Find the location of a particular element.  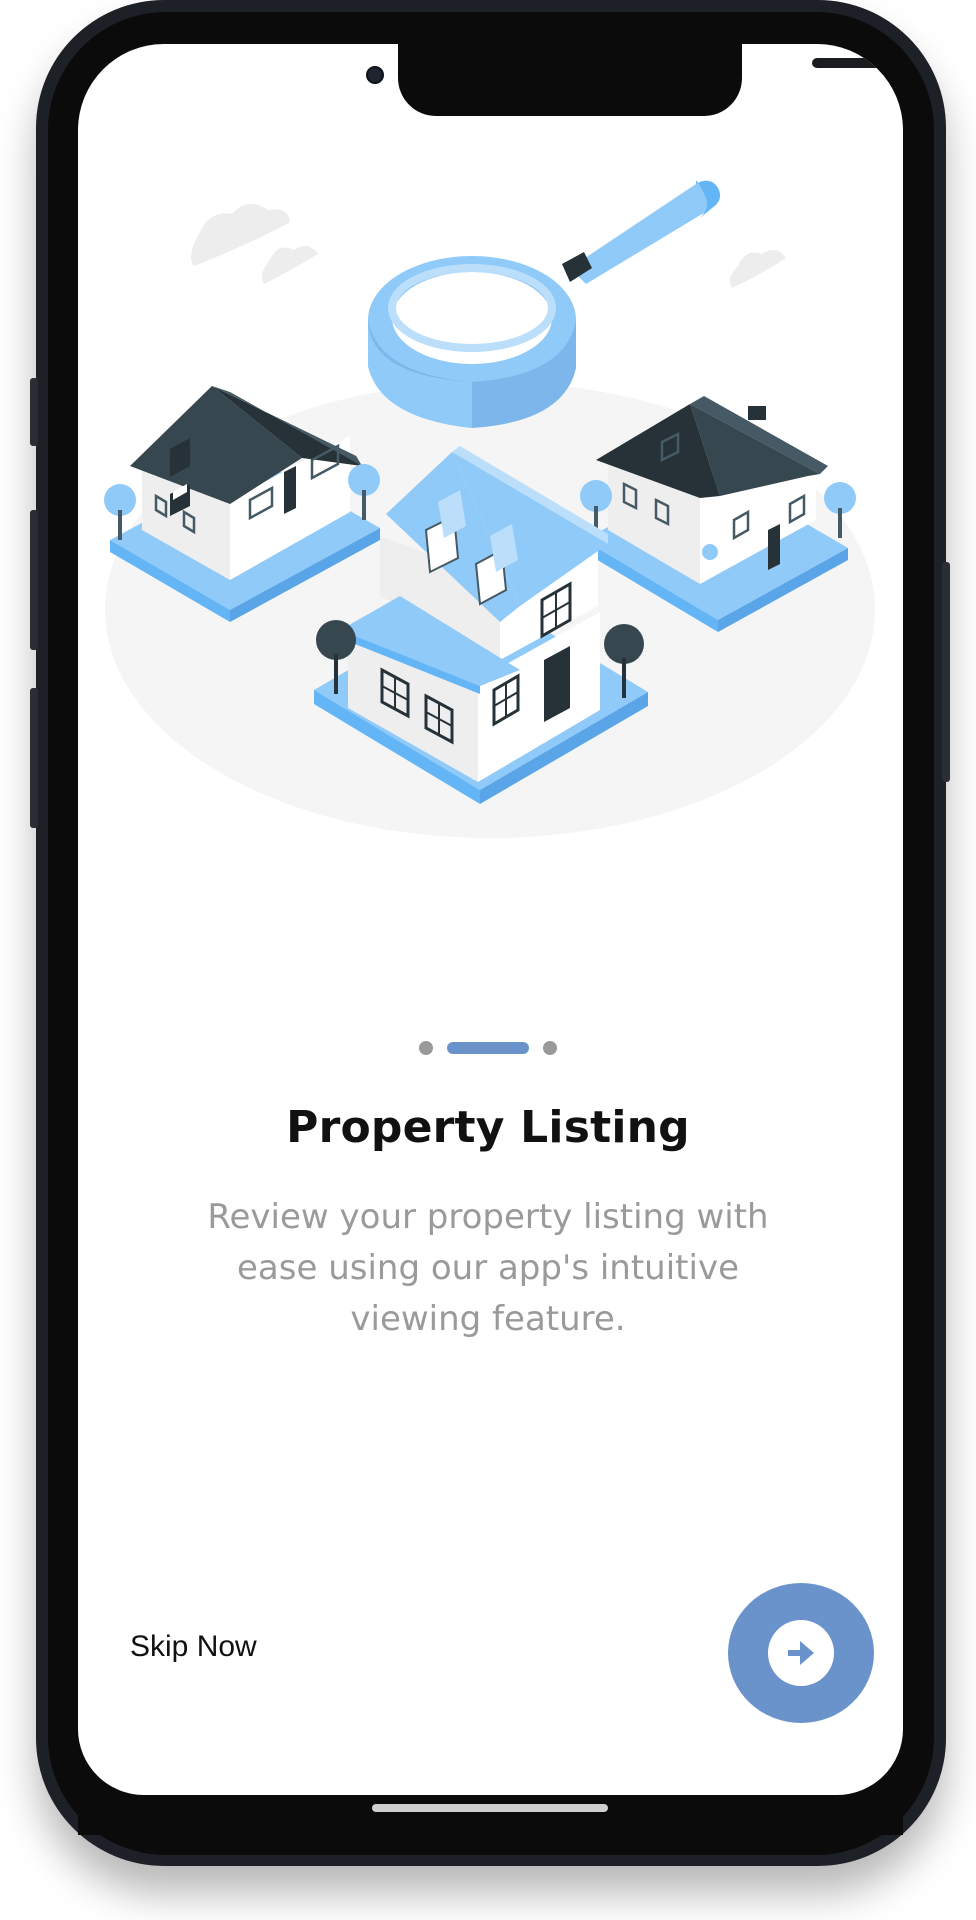

side-button-volume-down is located at coordinates (34, 758).